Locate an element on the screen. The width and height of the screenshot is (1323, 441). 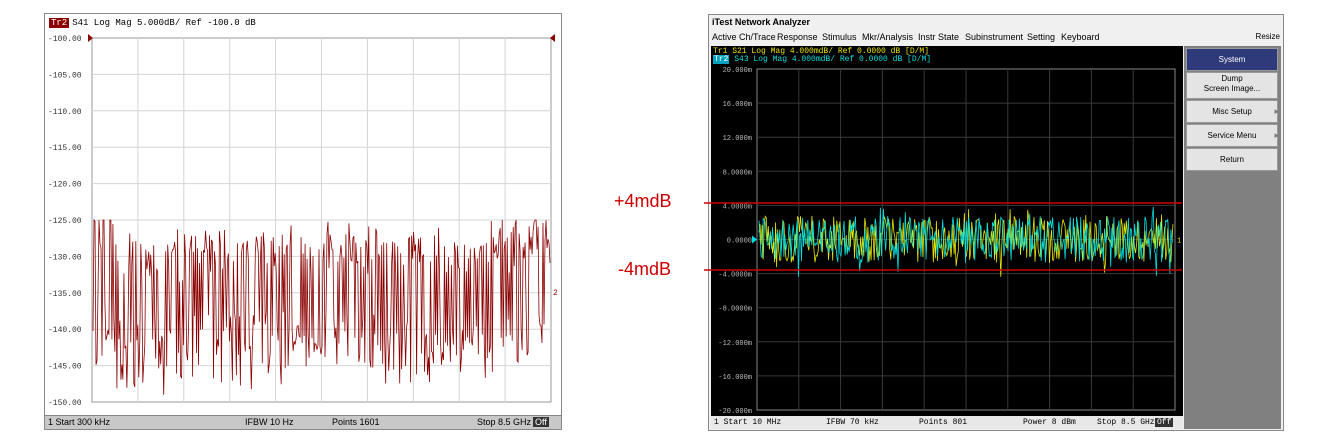
ifbw-value: IFBW 10 Hz is located at coordinates (269, 422).